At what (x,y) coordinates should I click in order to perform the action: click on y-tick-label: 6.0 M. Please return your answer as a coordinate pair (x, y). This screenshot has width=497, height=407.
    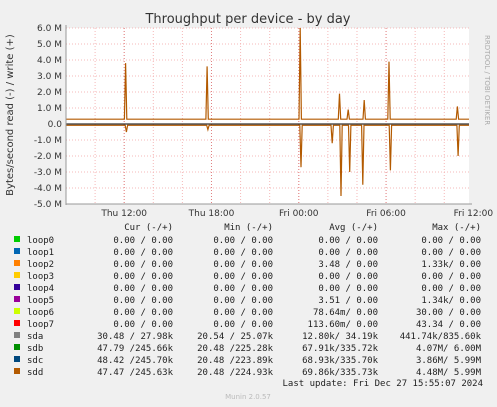
    Looking at the image, I should click on (49, 29).